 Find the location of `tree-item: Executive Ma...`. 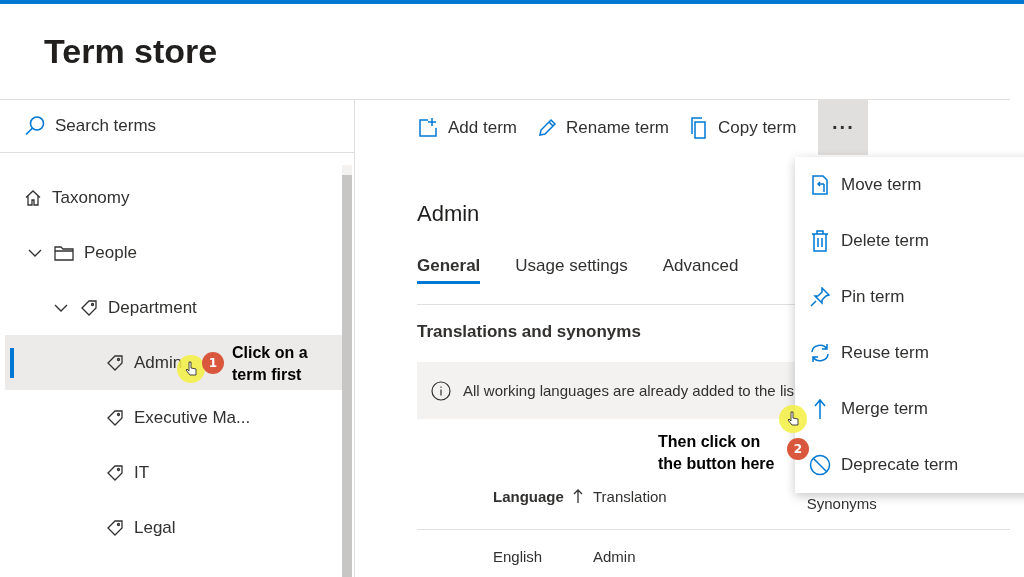

tree-item: Executive Ma... is located at coordinates (173, 417).